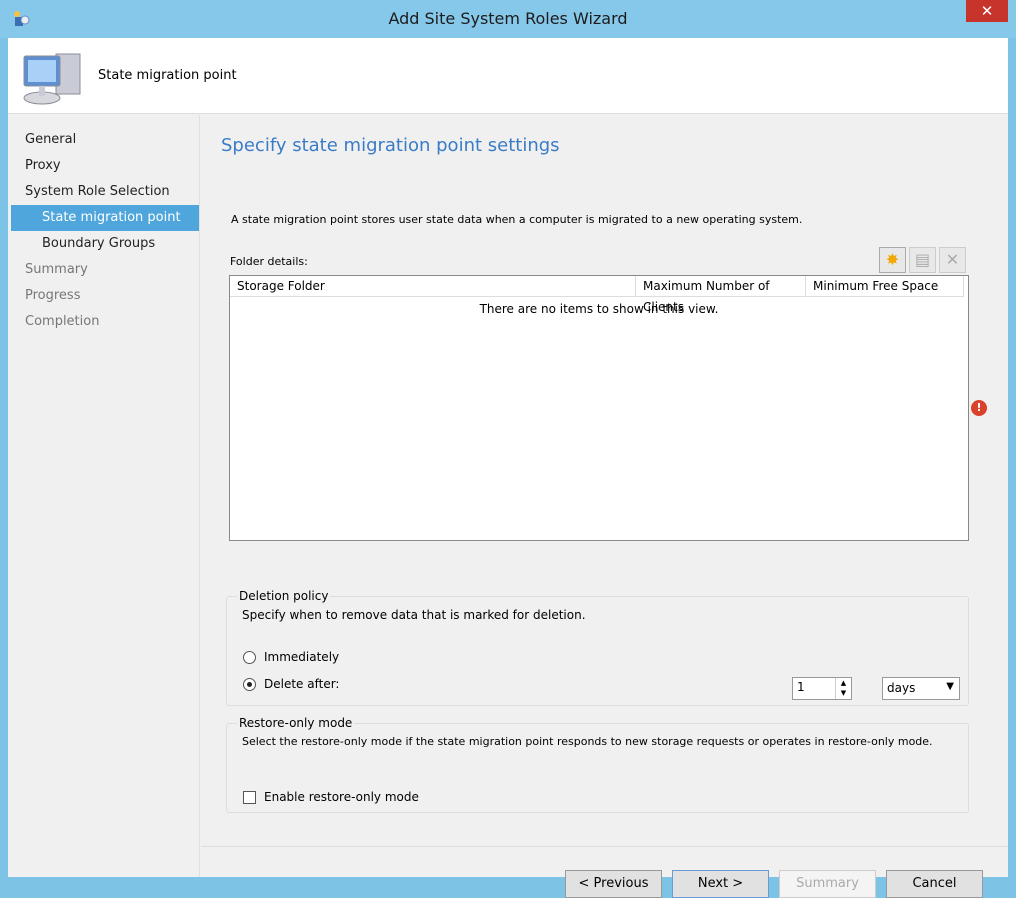  Describe the element at coordinates (341, 797) in the screenshot. I see `enable-restore-only-label: Enable restore-only mode` at that location.